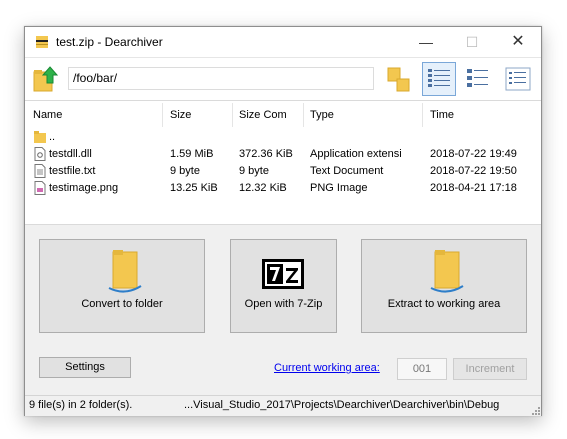 The image size is (567, 439). I want to click on column-header-time: Time, so click(442, 115).